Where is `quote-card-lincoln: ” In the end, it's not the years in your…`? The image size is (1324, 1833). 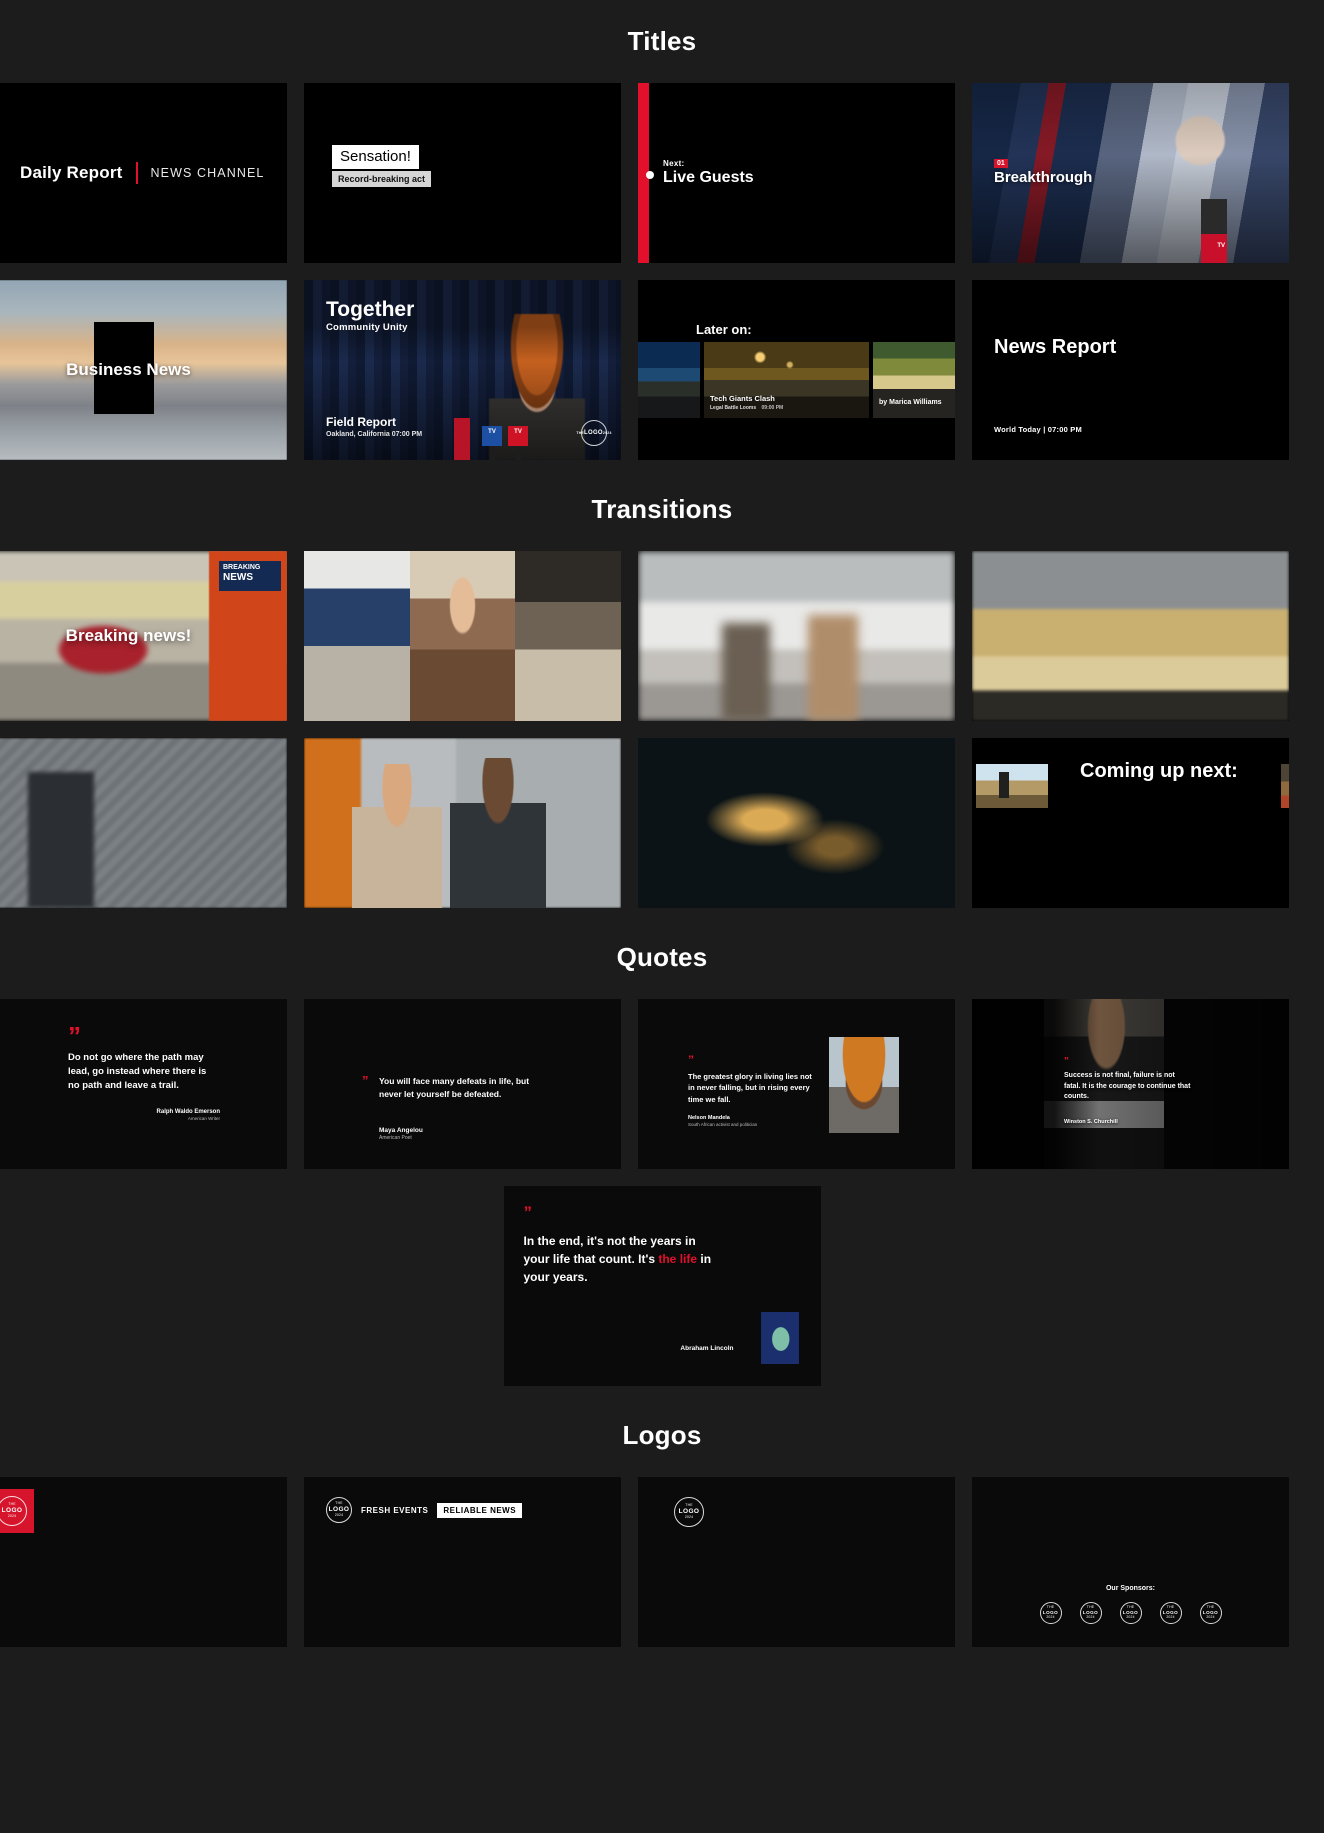 quote-card-lincoln: ” In the end, it's not the years in your… is located at coordinates (662, 1286).